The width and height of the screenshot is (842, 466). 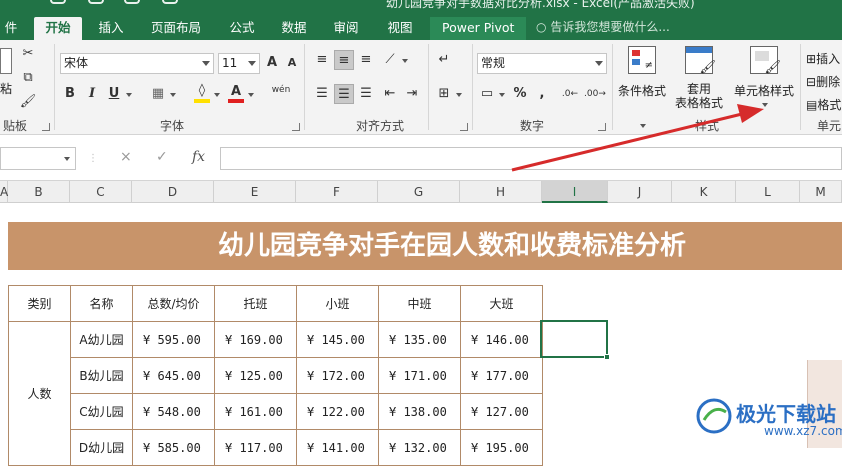 I want to click on value-cell: ¥ 595.00, so click(x=173, y=339).